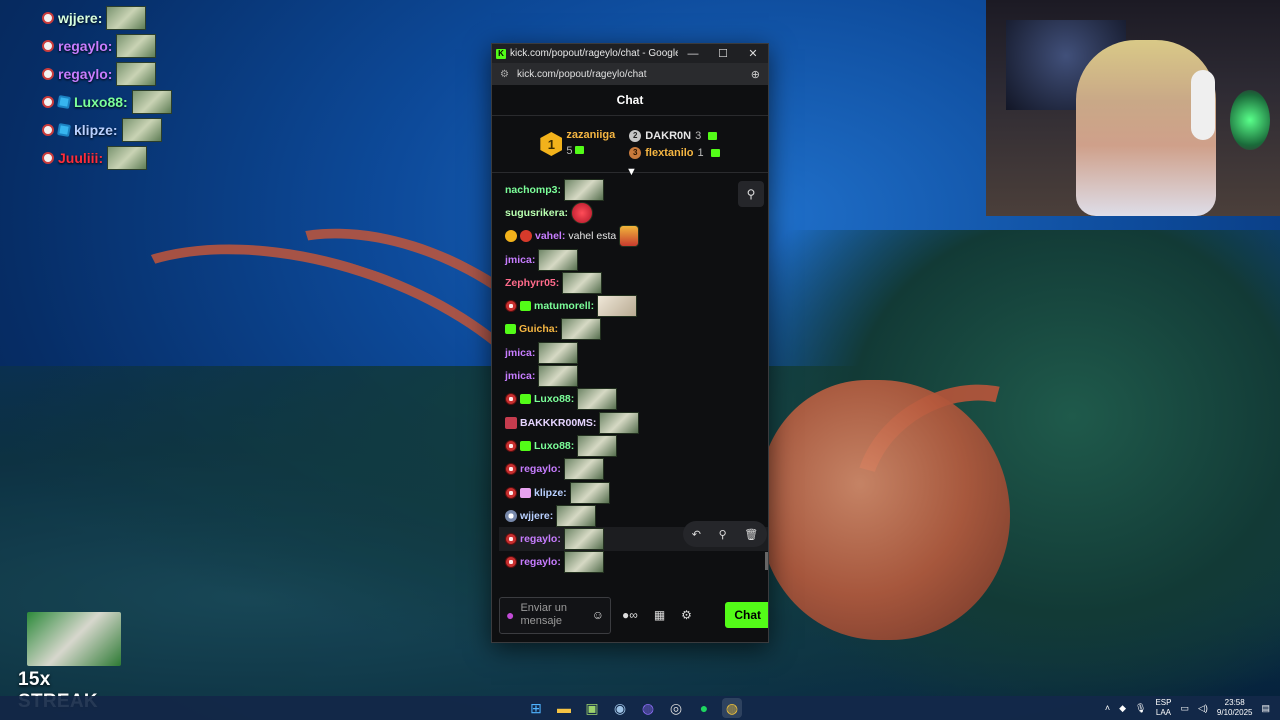 This screenshot has width=1280, height=720. What do you see at coordinates (511, 236) in the screenshot?
I see `sub1-badge-icon` at bounding box center [511, 236].